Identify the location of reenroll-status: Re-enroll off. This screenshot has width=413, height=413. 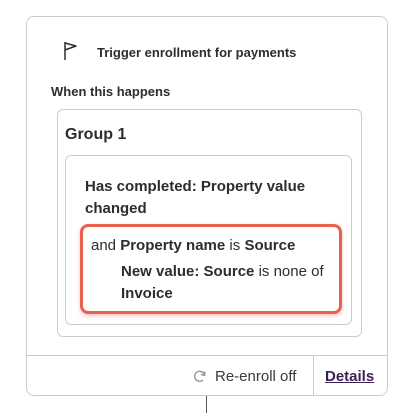
(244, 376).